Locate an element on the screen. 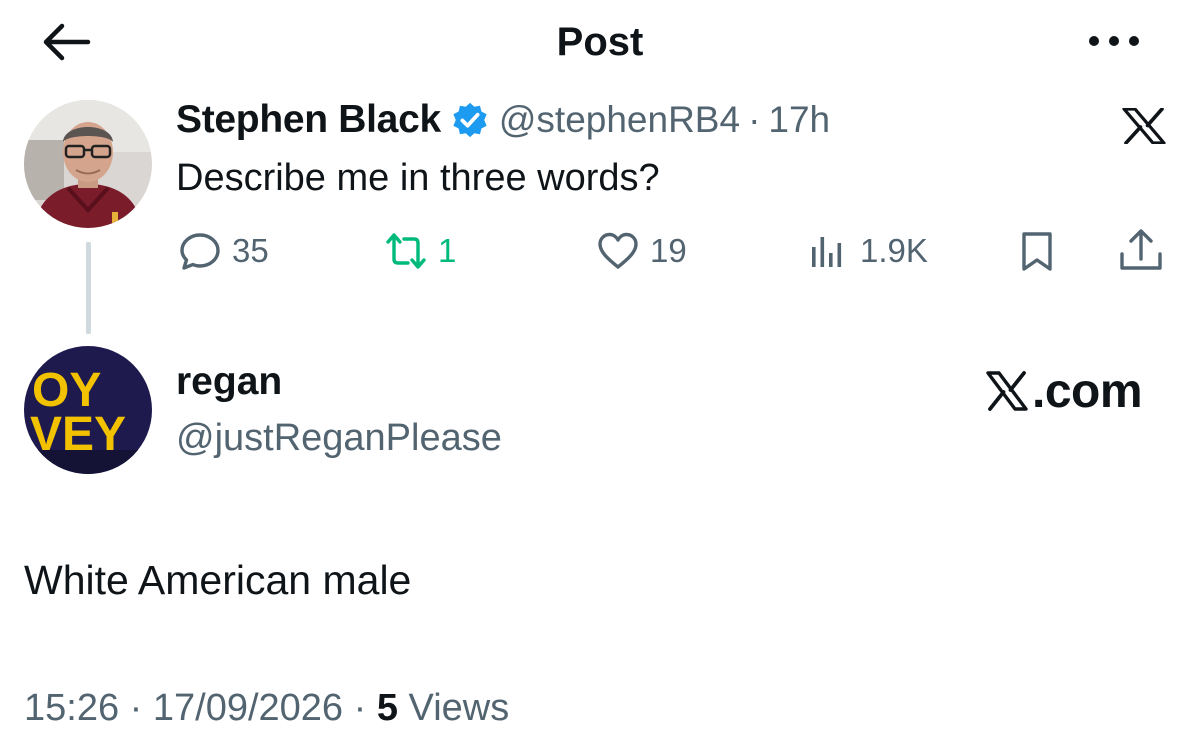 Image resolution: width=1200 pixels, height=745 pixels. reply-author-handle: @justReganPlease is located at coordinates (339, 438).